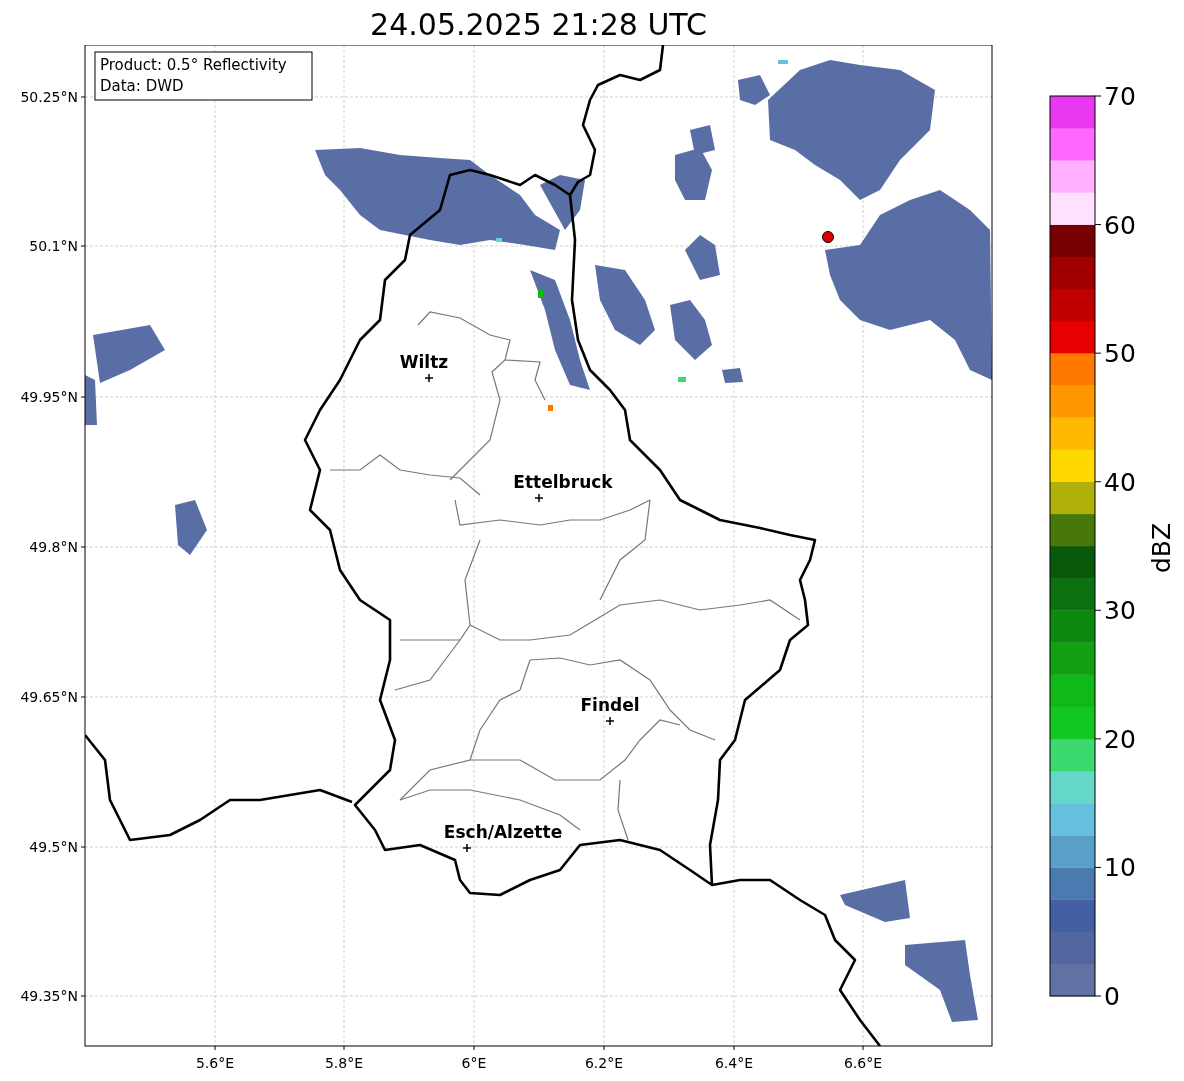 The image size is (1184, 1081). Describe the element at coordinates (49, 697) in the screenshot. I see `latitude-label: 49.65°N` at that location.